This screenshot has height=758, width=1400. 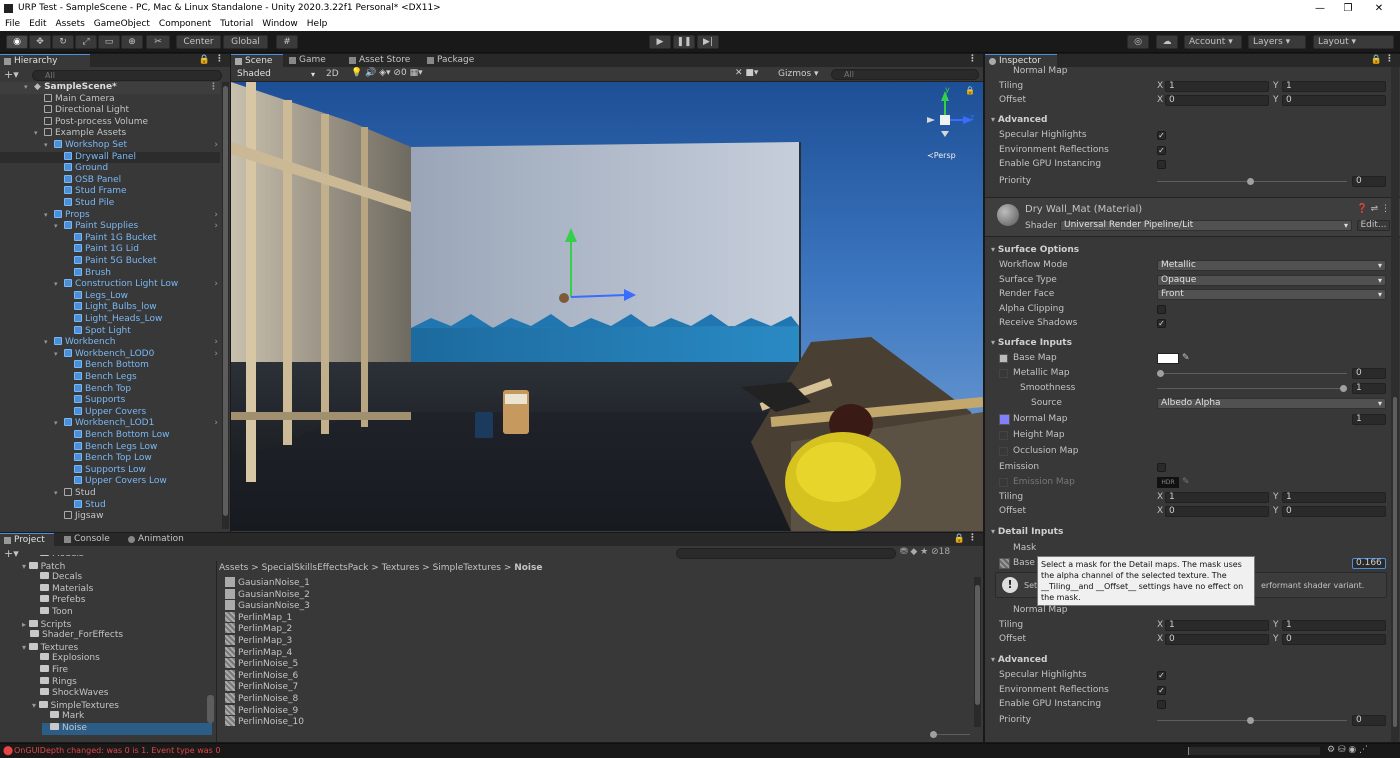 I want to click on asset-item: PerlinNoise_8, so click(x=261, y=699).